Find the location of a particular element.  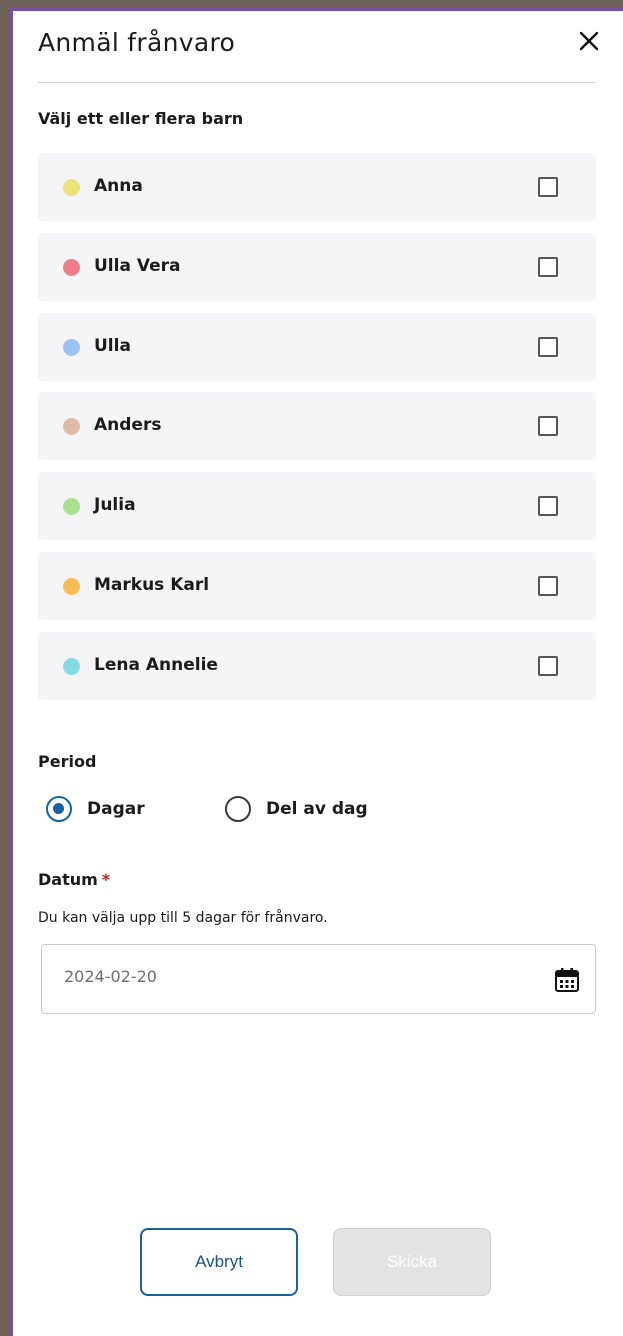

child-row: Ulla is located at coordinates (317, 347).